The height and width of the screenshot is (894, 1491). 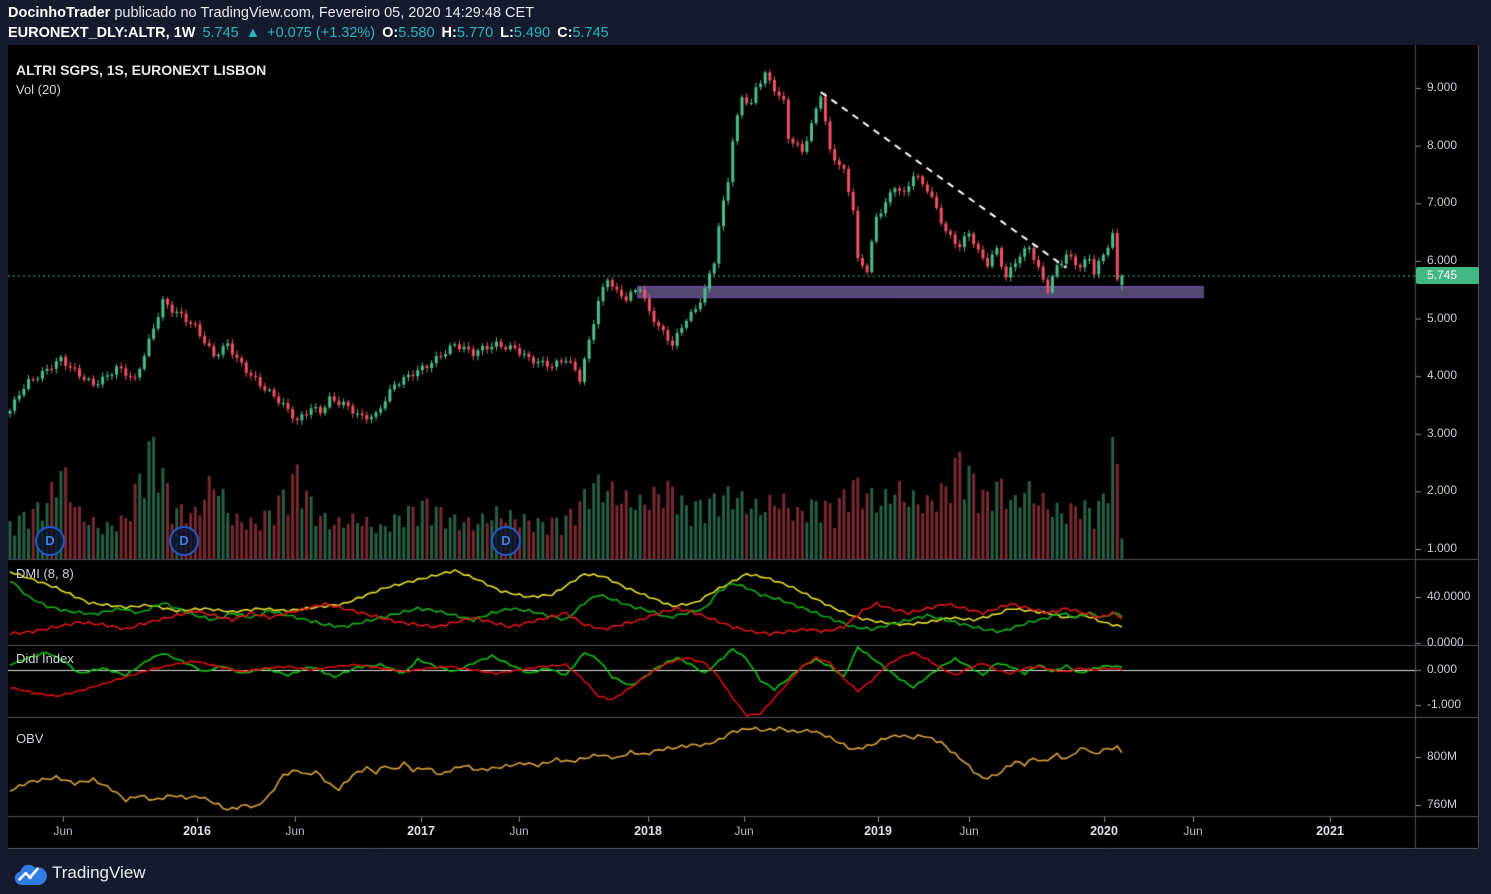 What do you see at coordinates (1442, 144) in the screenshot?
I see `price-tick-label: 8.000` at bounding box center [1442, 144].